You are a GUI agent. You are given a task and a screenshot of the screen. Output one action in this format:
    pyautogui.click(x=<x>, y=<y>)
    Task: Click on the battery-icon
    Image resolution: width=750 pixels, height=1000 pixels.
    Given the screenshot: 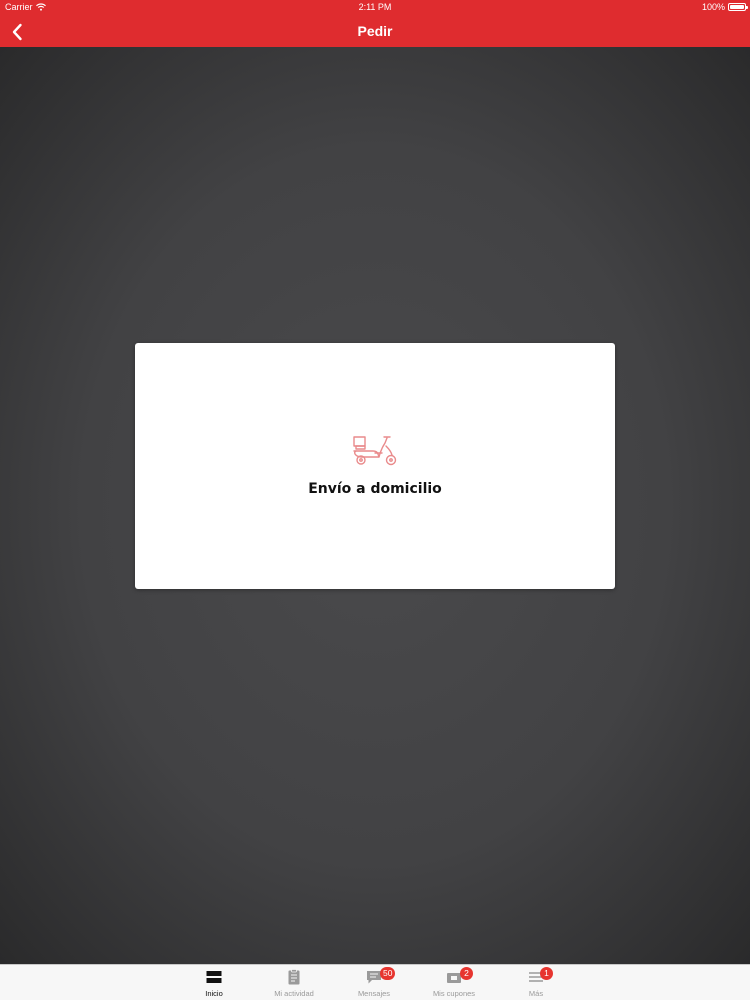 What is the action you would take?
    pyautogui.click(x=738, y=7)
    